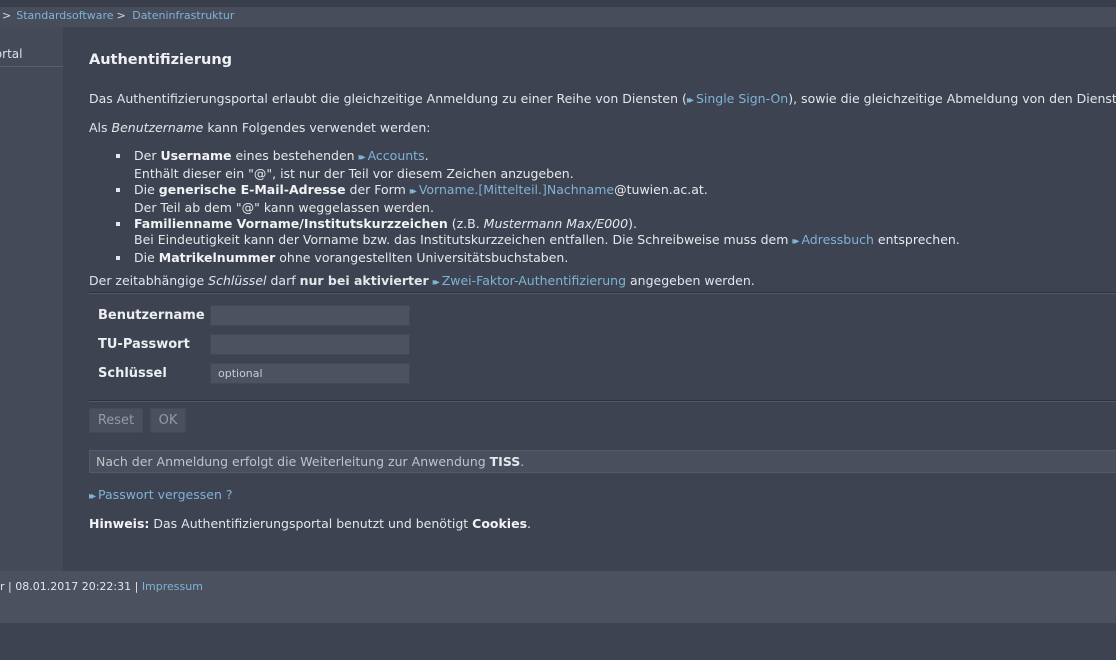 This screenshot has height=660, width=1116. I want to click on hint-end: ., so click(529, 523).